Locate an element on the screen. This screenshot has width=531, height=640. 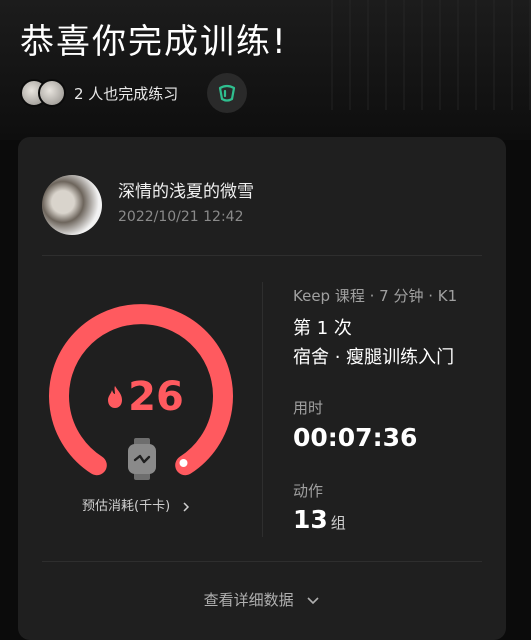
cheer-icon is located at coordinates (227, 93).